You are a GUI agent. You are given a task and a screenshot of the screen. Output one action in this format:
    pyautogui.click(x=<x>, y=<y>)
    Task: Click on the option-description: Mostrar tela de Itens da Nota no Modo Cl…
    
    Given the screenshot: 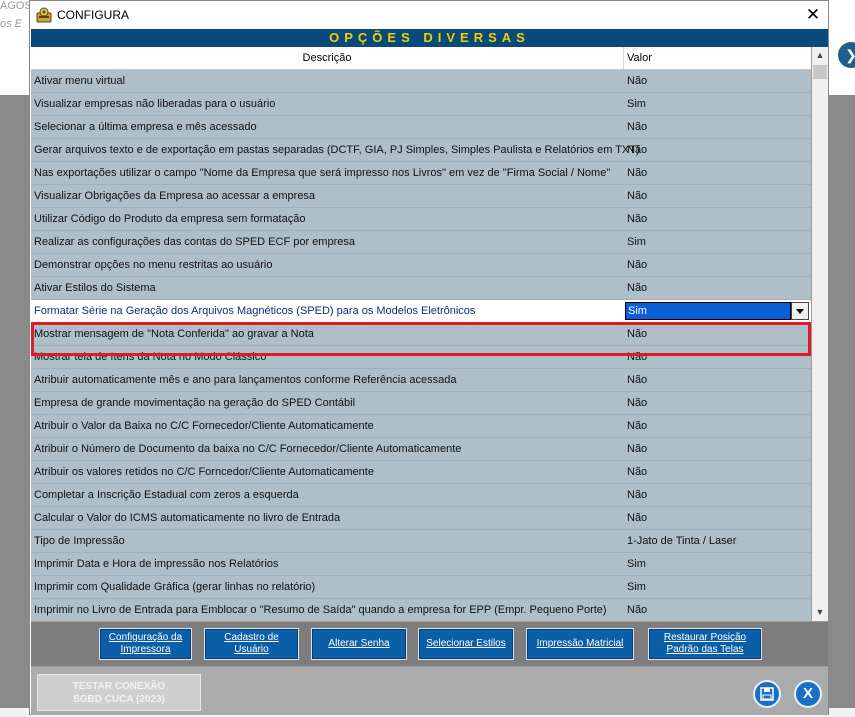 What is the action you would take?
    pyautogui.click(x=150, y=357)
    